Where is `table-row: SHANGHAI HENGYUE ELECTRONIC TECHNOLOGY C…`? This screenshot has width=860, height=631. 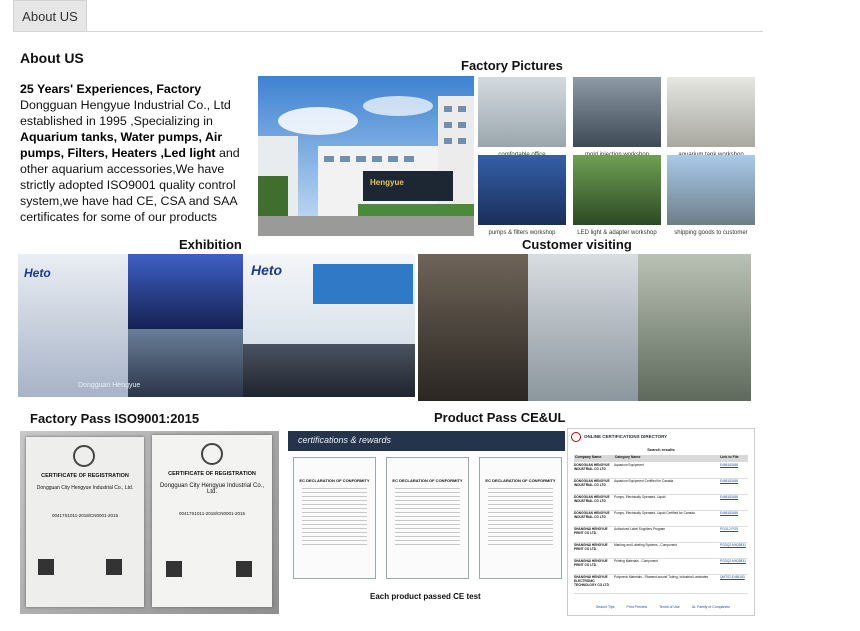
table-row: SHANGHAI HENGYUE ELECTRONIC TECHNOLOGY C… is located at coordinates (661, 584).